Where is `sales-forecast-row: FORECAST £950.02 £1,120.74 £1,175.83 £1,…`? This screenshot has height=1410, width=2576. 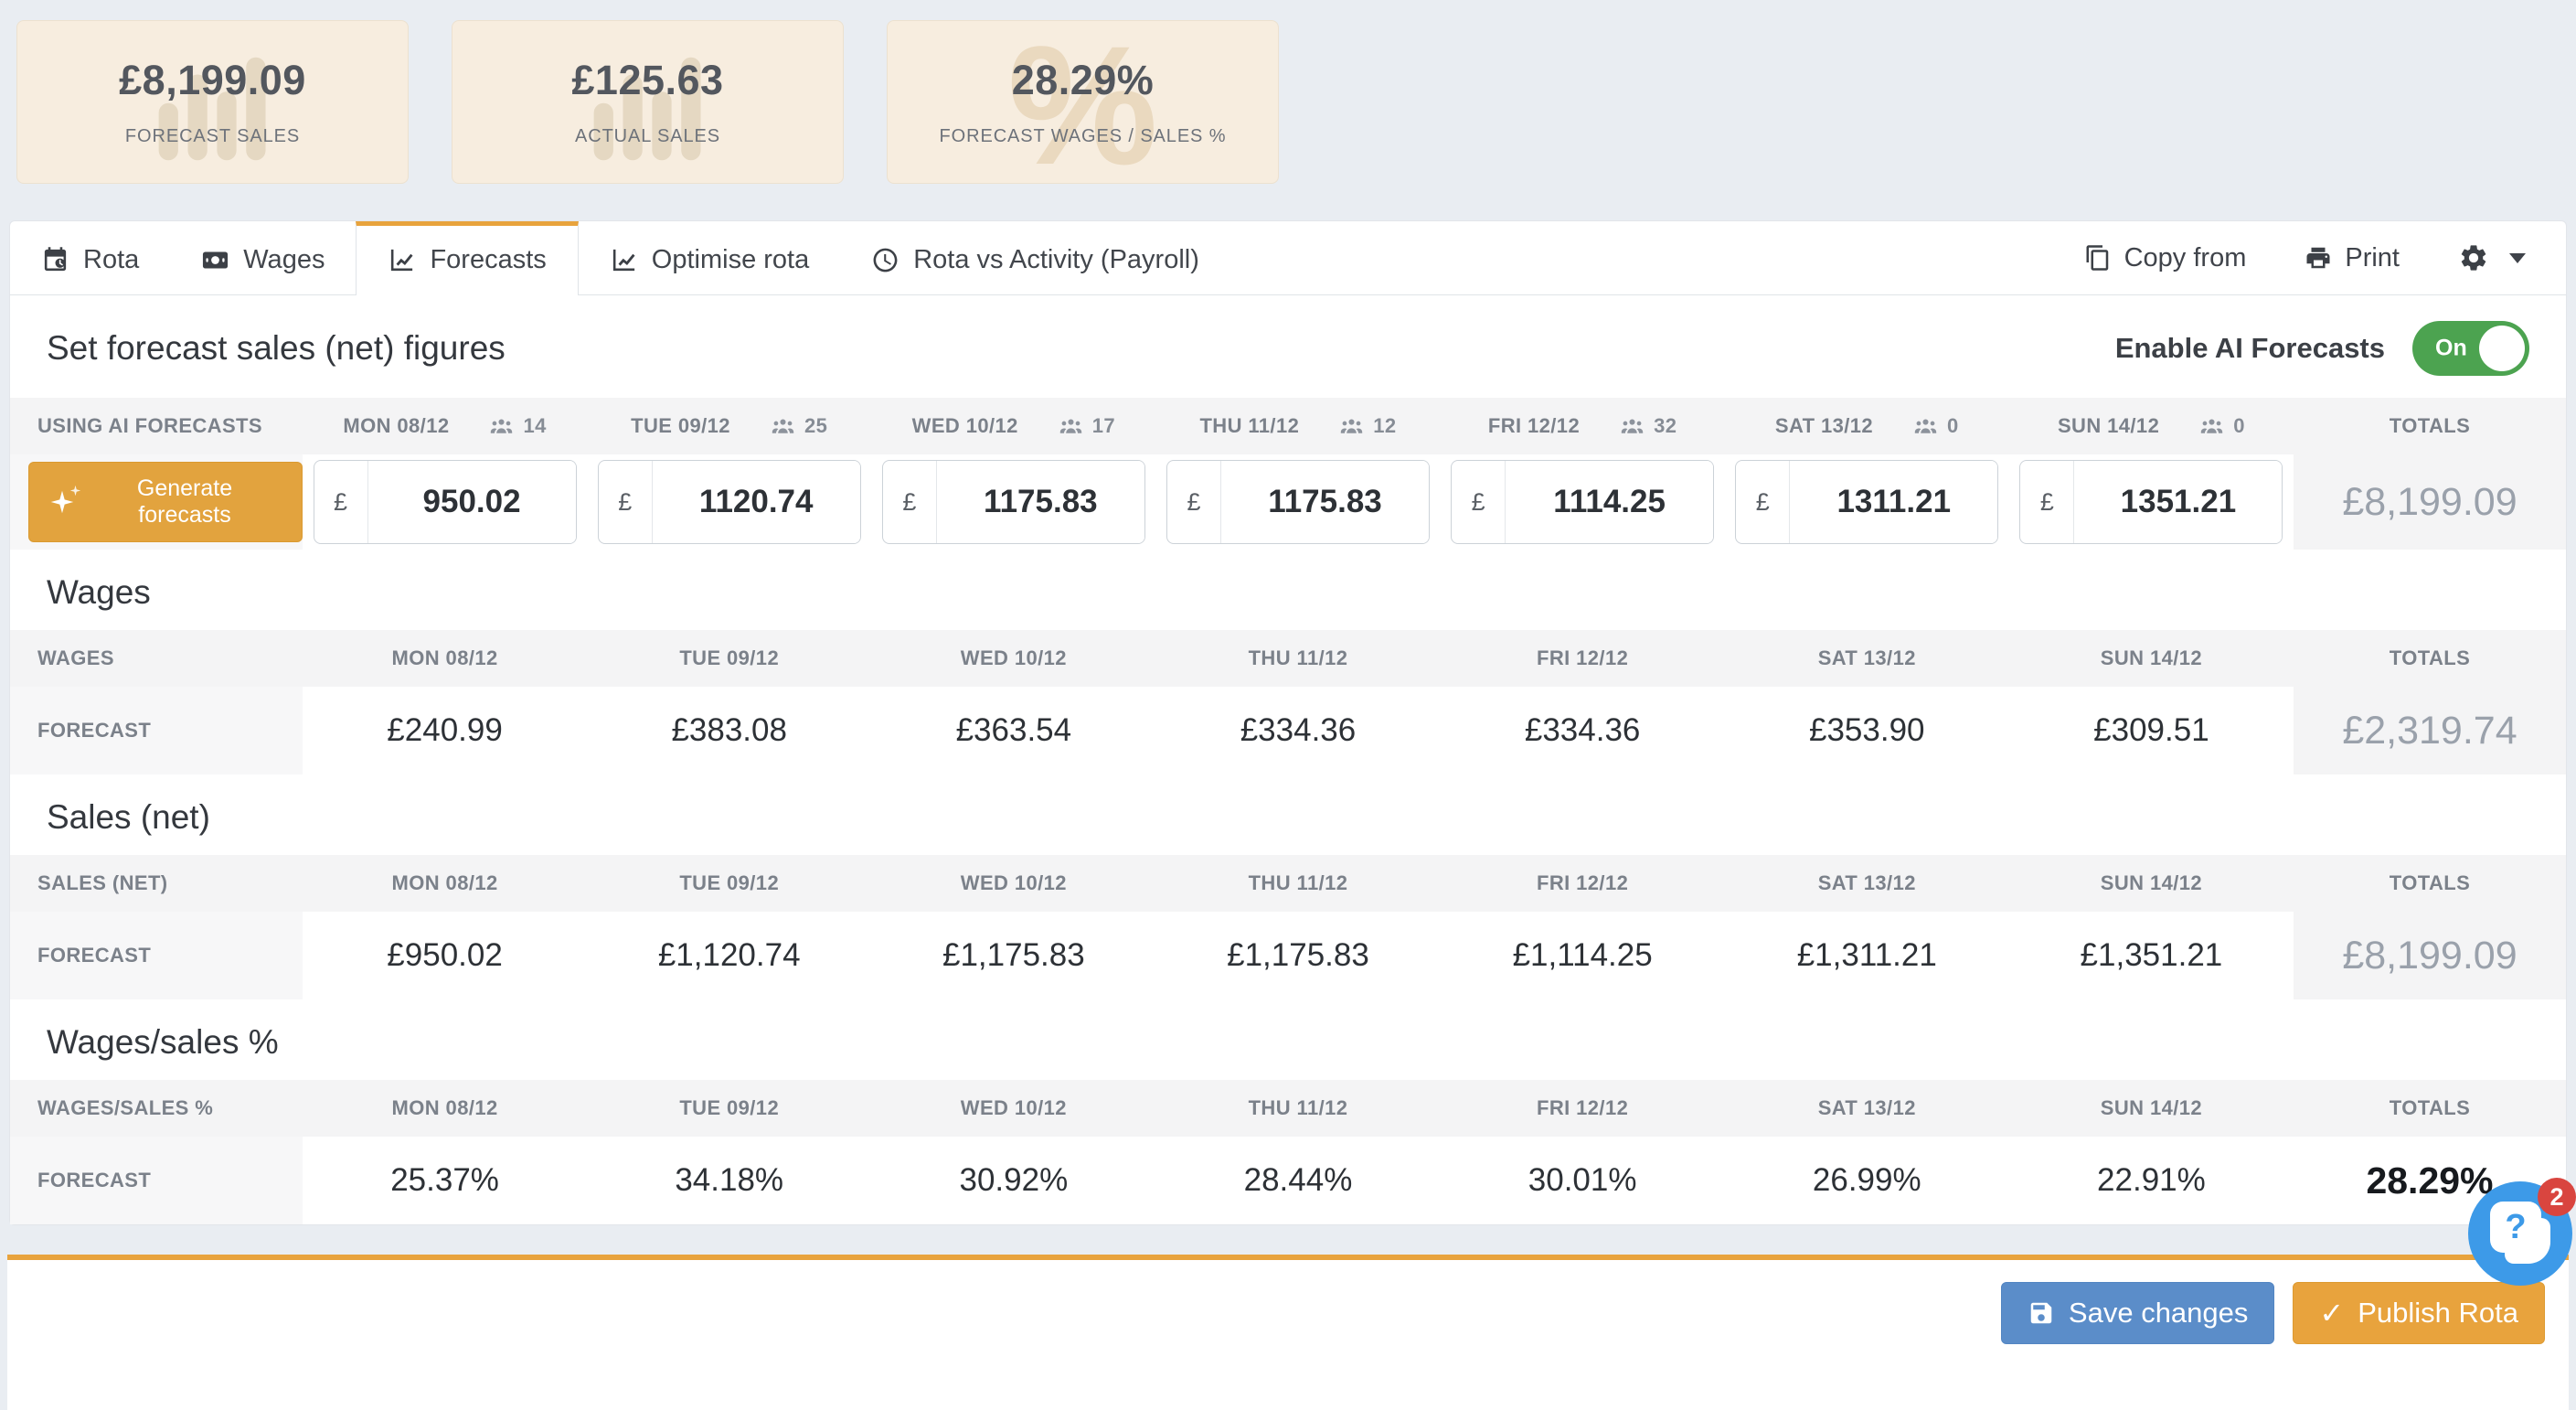 sales-forecast-row: FORECAST £950.02 £1,120.74 £1,175.83 £1,… is located at coordinates (1288, 955).